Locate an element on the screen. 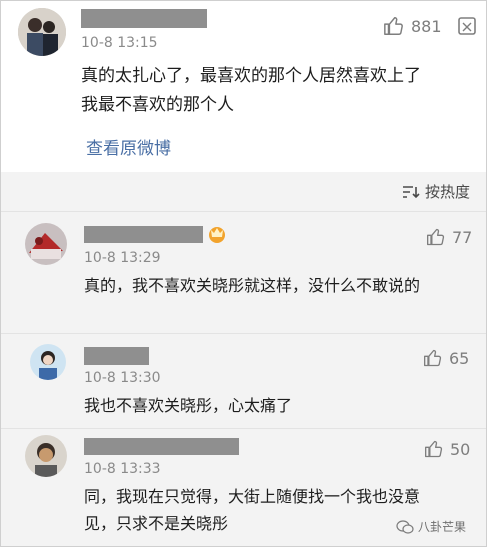  post-like-button: 881 is located at coordinates (412, 26).